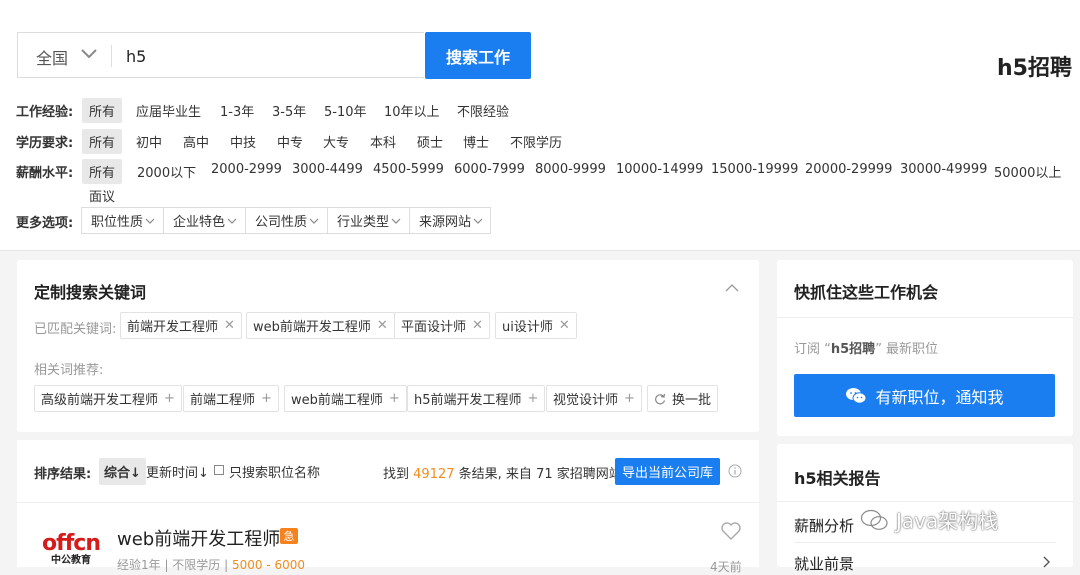  I want to click on filter-option: 50000以上, so click(1027, 171).